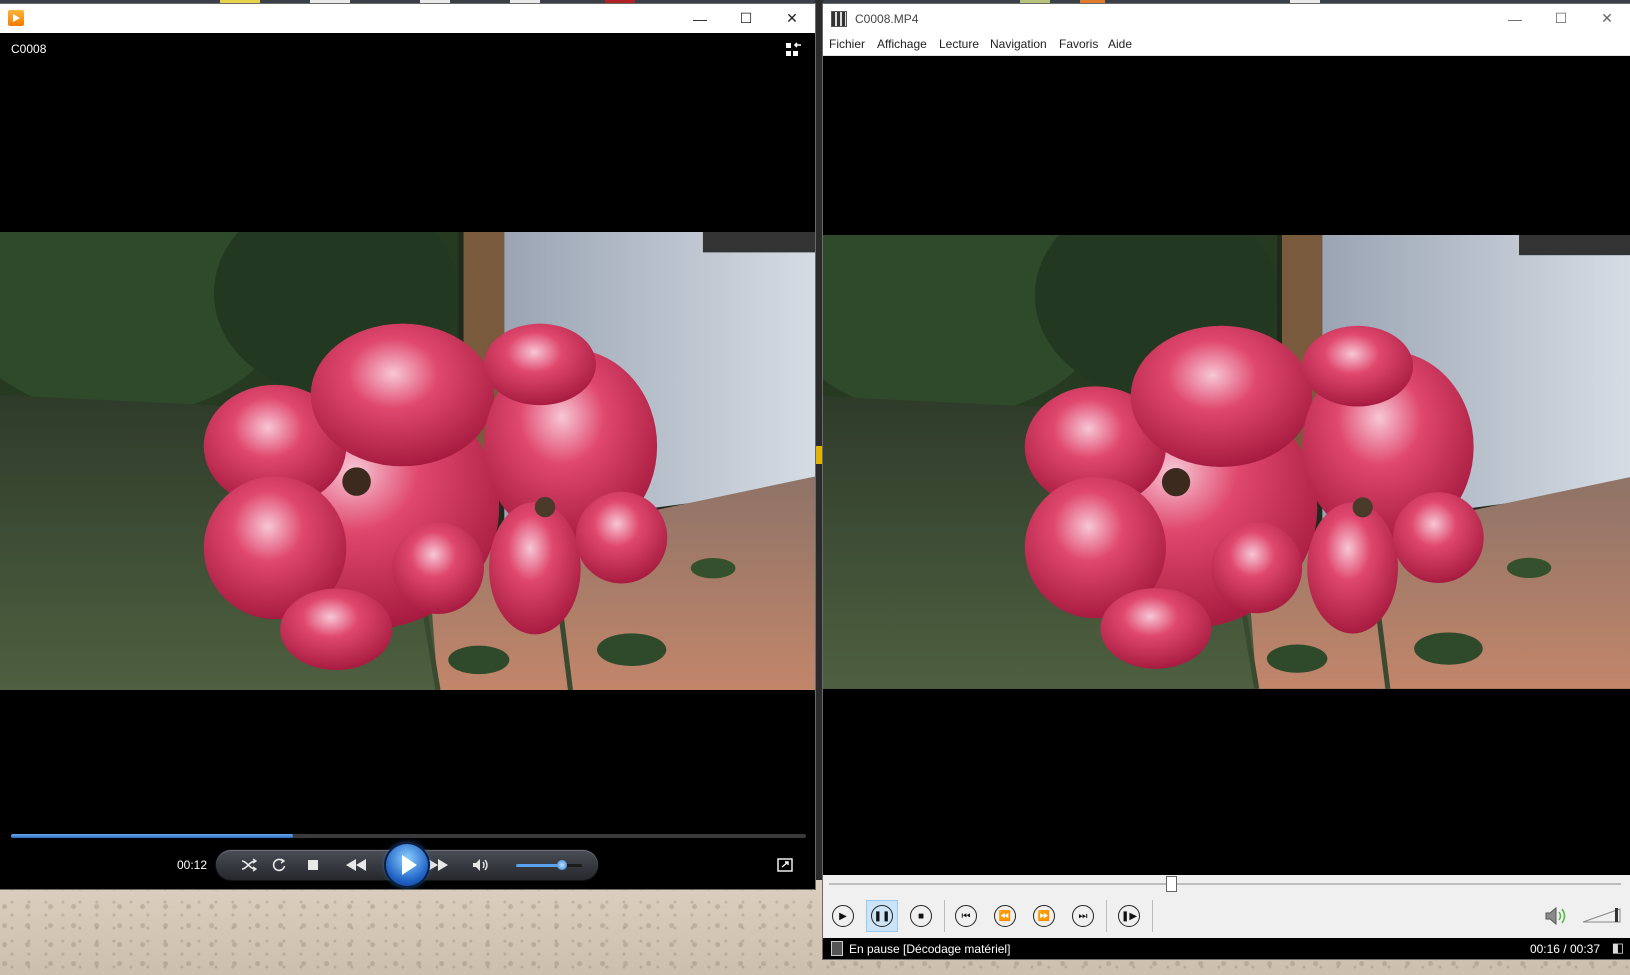  Describe the element at coordinates (839, 19) in the screenshot. I see `film-icon` at that location.